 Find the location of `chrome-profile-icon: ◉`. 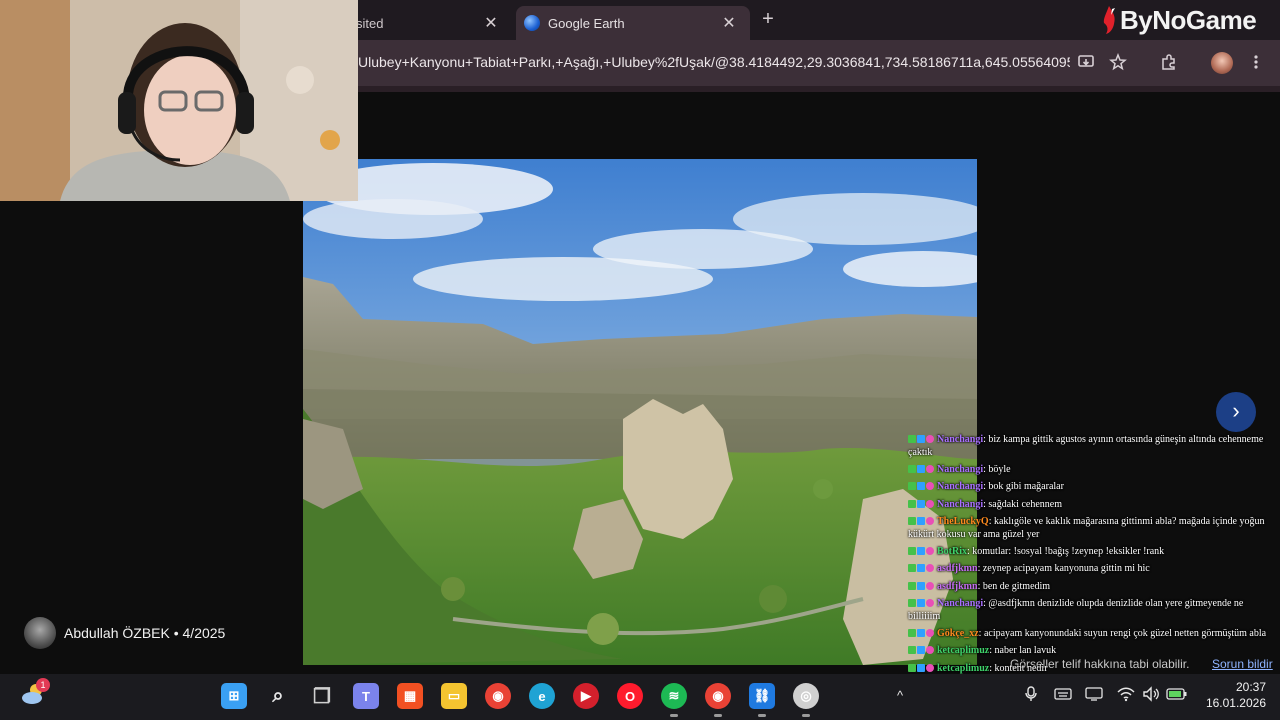

chrome-profile-icon: ◉ is located at coordinates (718, 700).